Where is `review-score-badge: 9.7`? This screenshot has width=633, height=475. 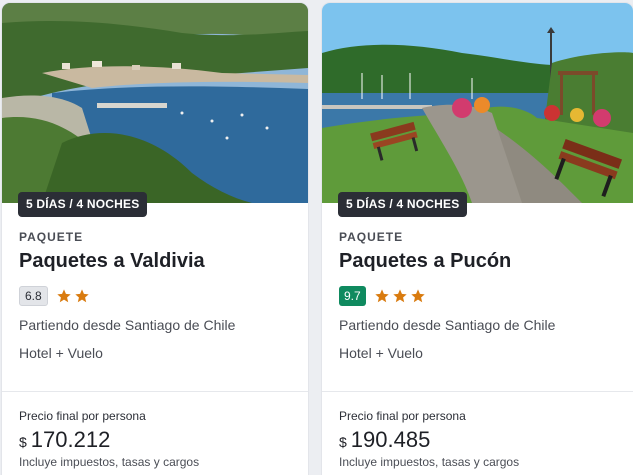 review-score-badge: 9.7 is located at coordinates (352, 296).